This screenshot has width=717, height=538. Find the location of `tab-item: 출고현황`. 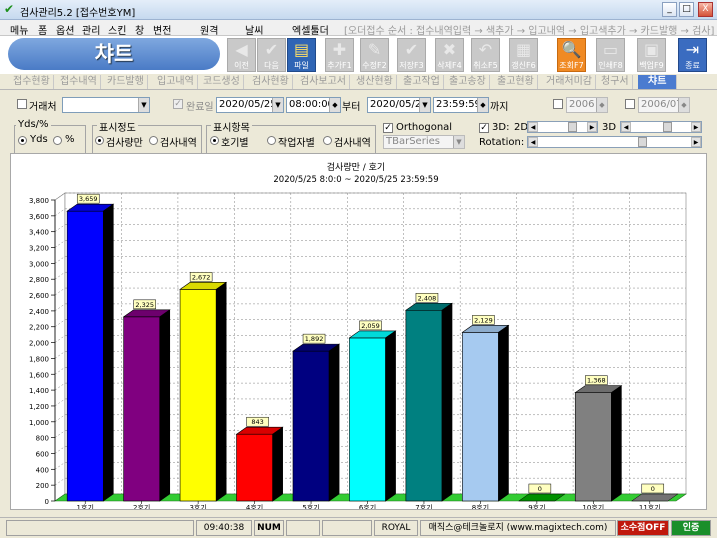

tab-item: 출고현황 is located at coordinates (516, 82).